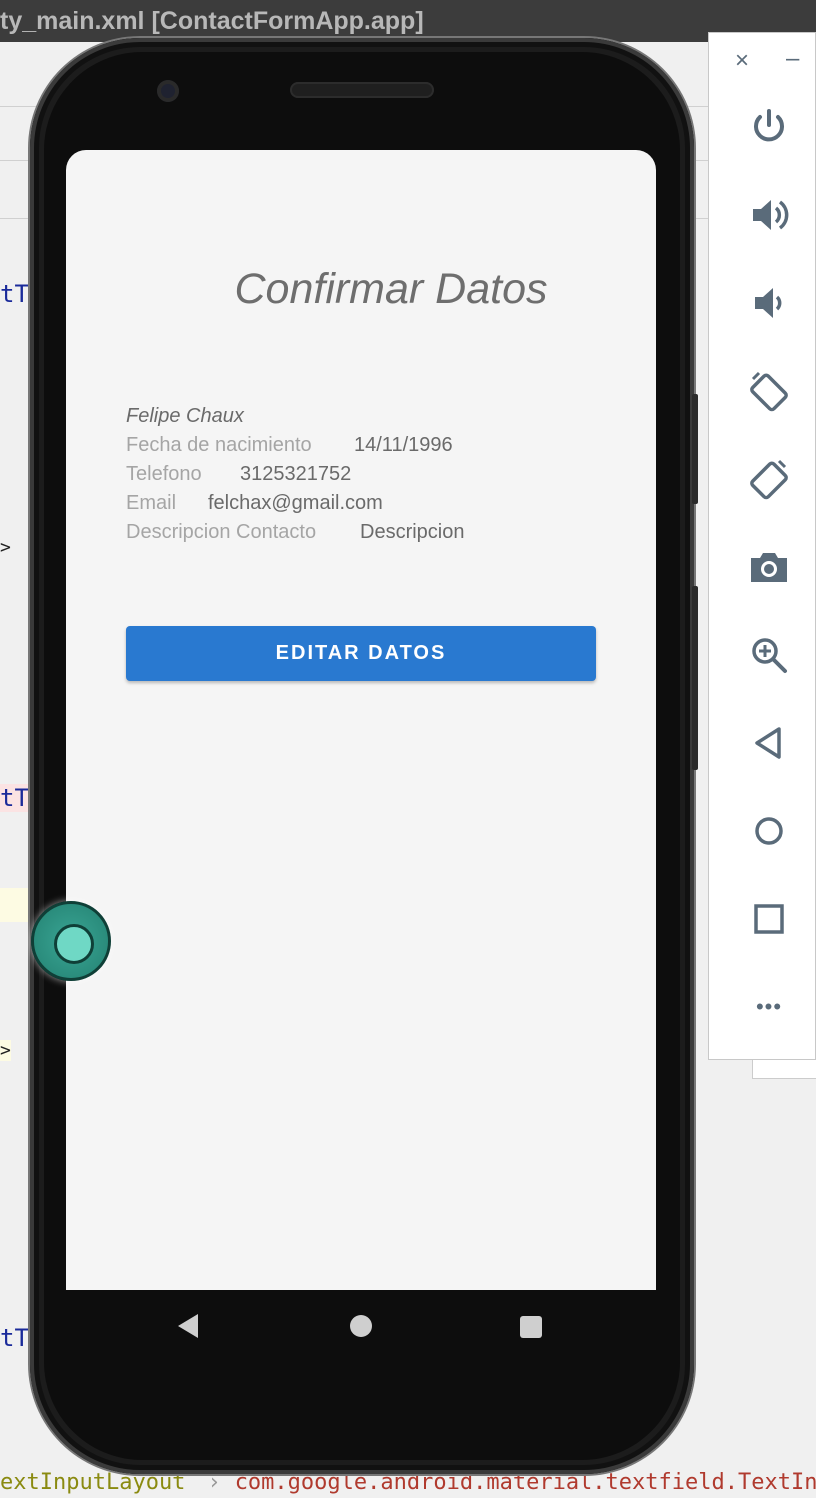 The height and width of the screenshot is (1498, 816). Describe the element at coordinates (412, 532) in the screenshot. I see `field-value: Descripcion` at that location.